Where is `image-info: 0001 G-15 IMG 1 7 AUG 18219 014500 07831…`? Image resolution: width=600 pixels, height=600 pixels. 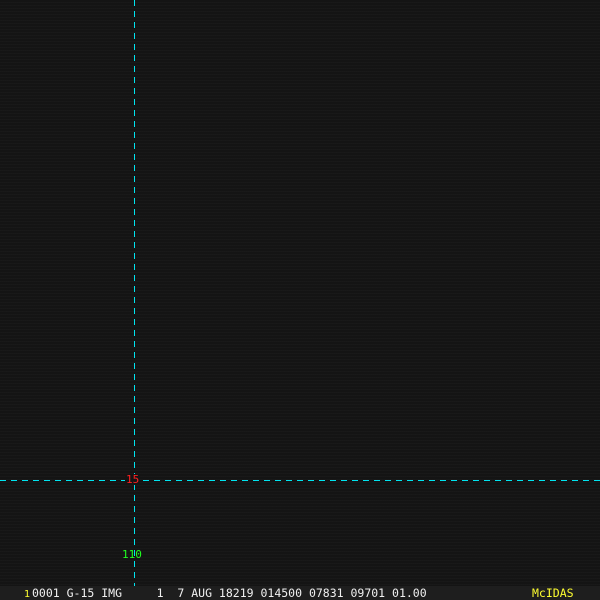
image-info: 0001 G-15 IMG 1 7 AUG 18219 014500 07831… is located at coordinates (229, 593).